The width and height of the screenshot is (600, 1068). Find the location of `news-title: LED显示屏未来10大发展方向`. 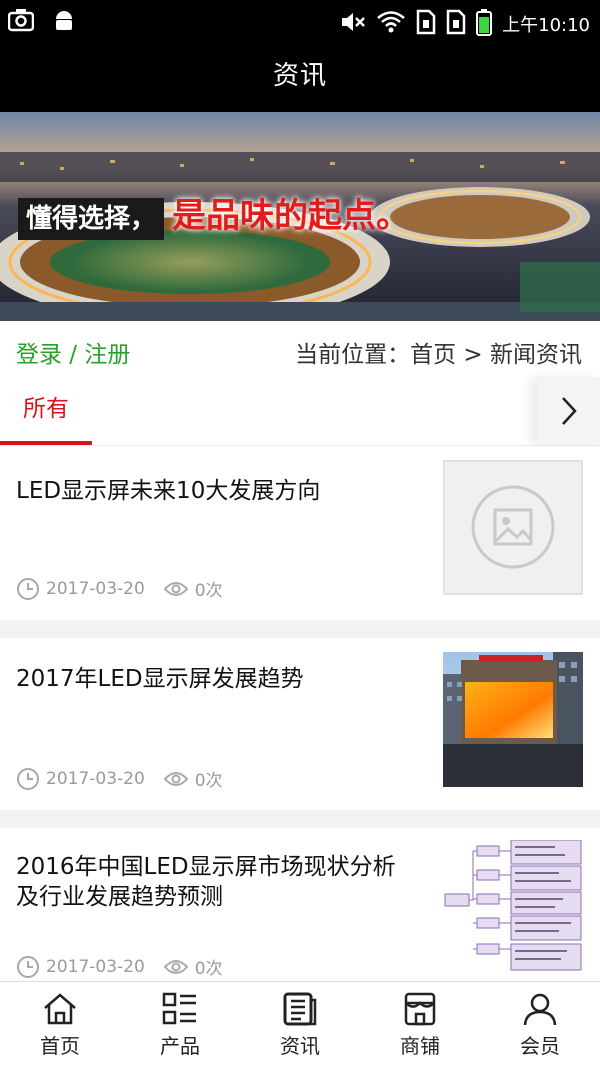

news-title: LED显示屏未来10大发展方向 is located at coordinates (168, 491).